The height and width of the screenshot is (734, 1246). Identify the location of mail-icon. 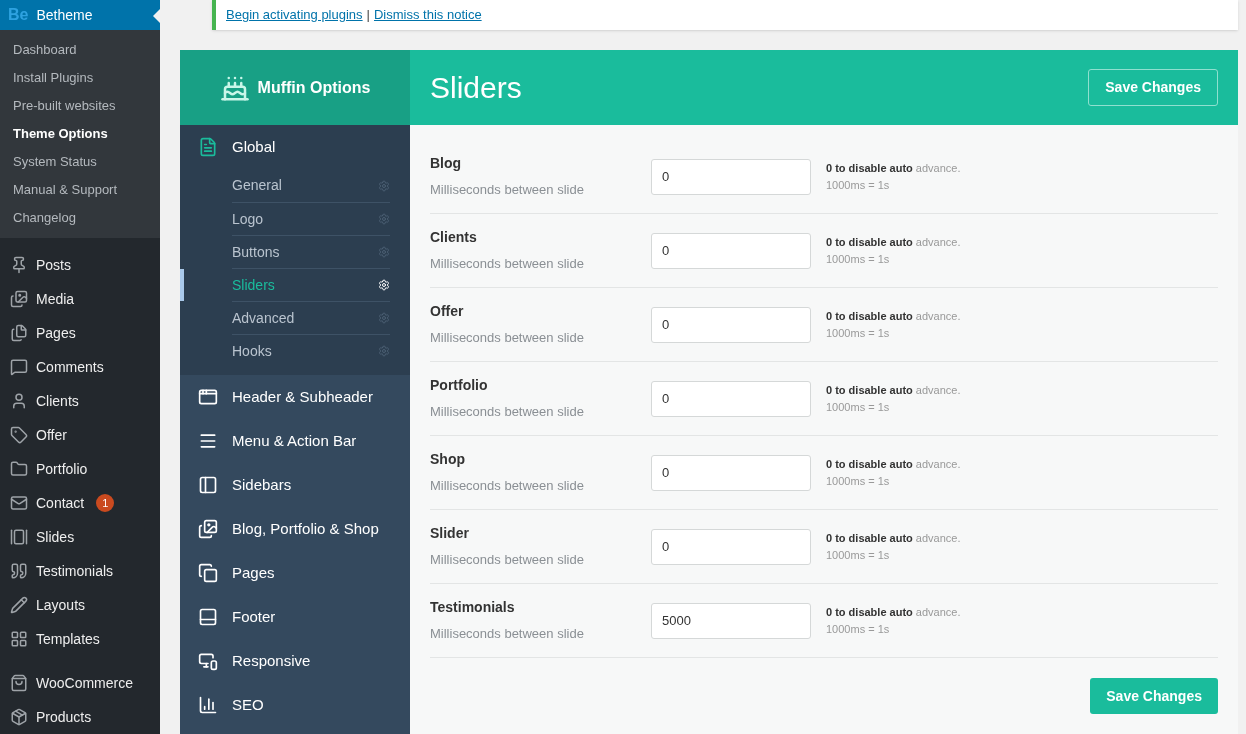
(19, 503).